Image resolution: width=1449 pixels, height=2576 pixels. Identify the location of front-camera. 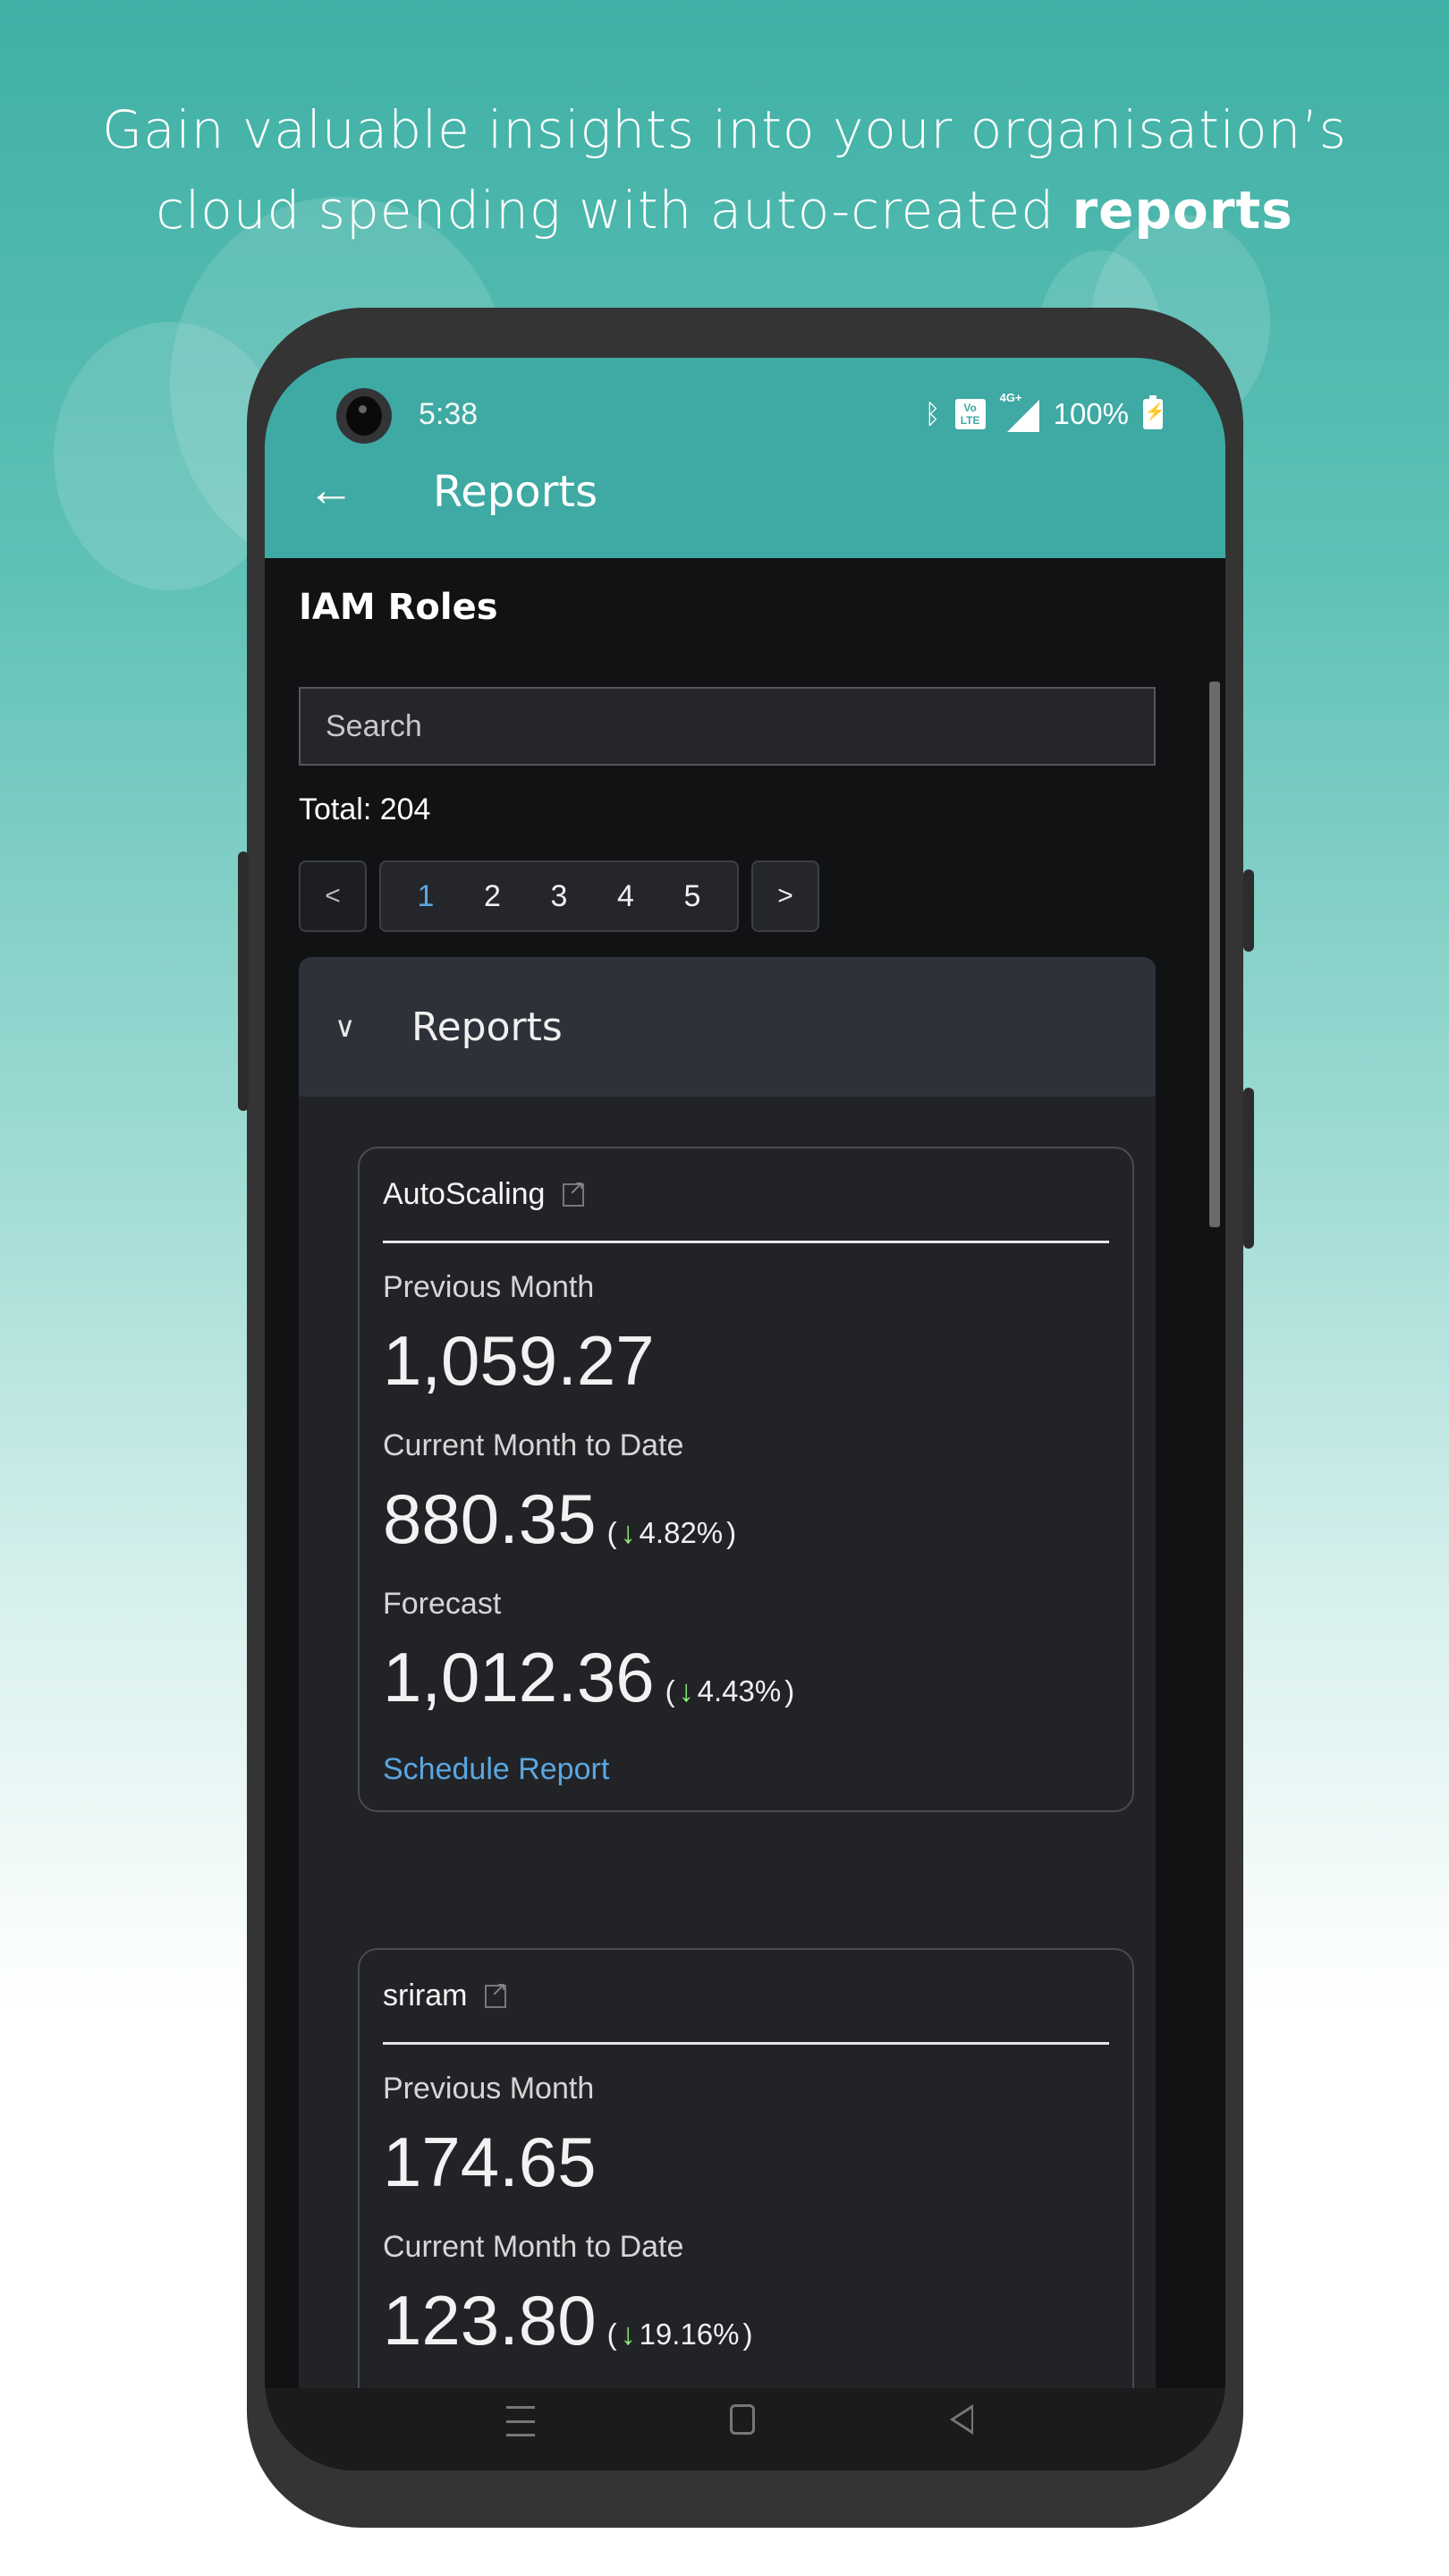
(364, 416).